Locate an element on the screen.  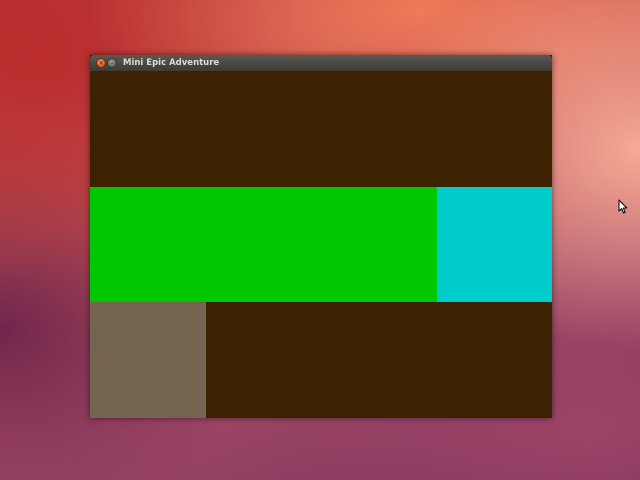
minimize-icon: – is located at coordinates (112, 63).